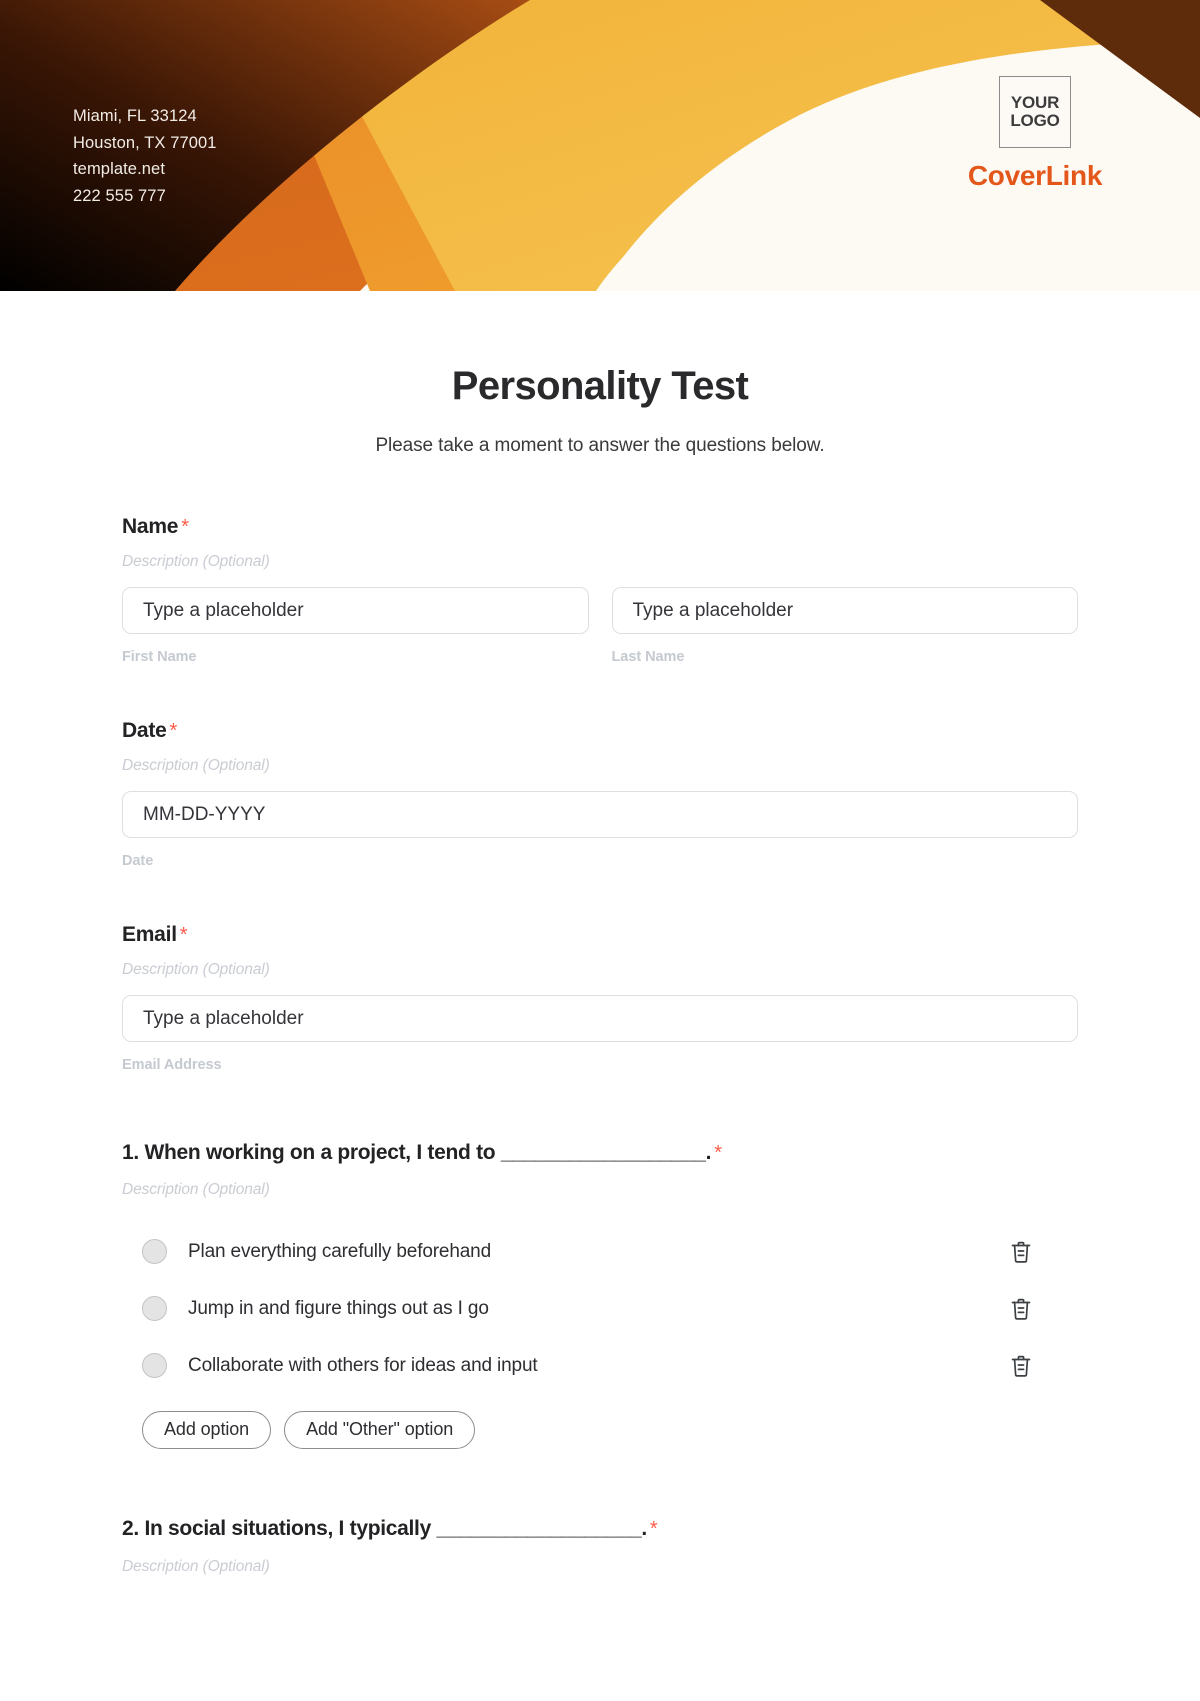 The image size is (1200, 1701). I want to click on email-input-row, so click(600, 1018).